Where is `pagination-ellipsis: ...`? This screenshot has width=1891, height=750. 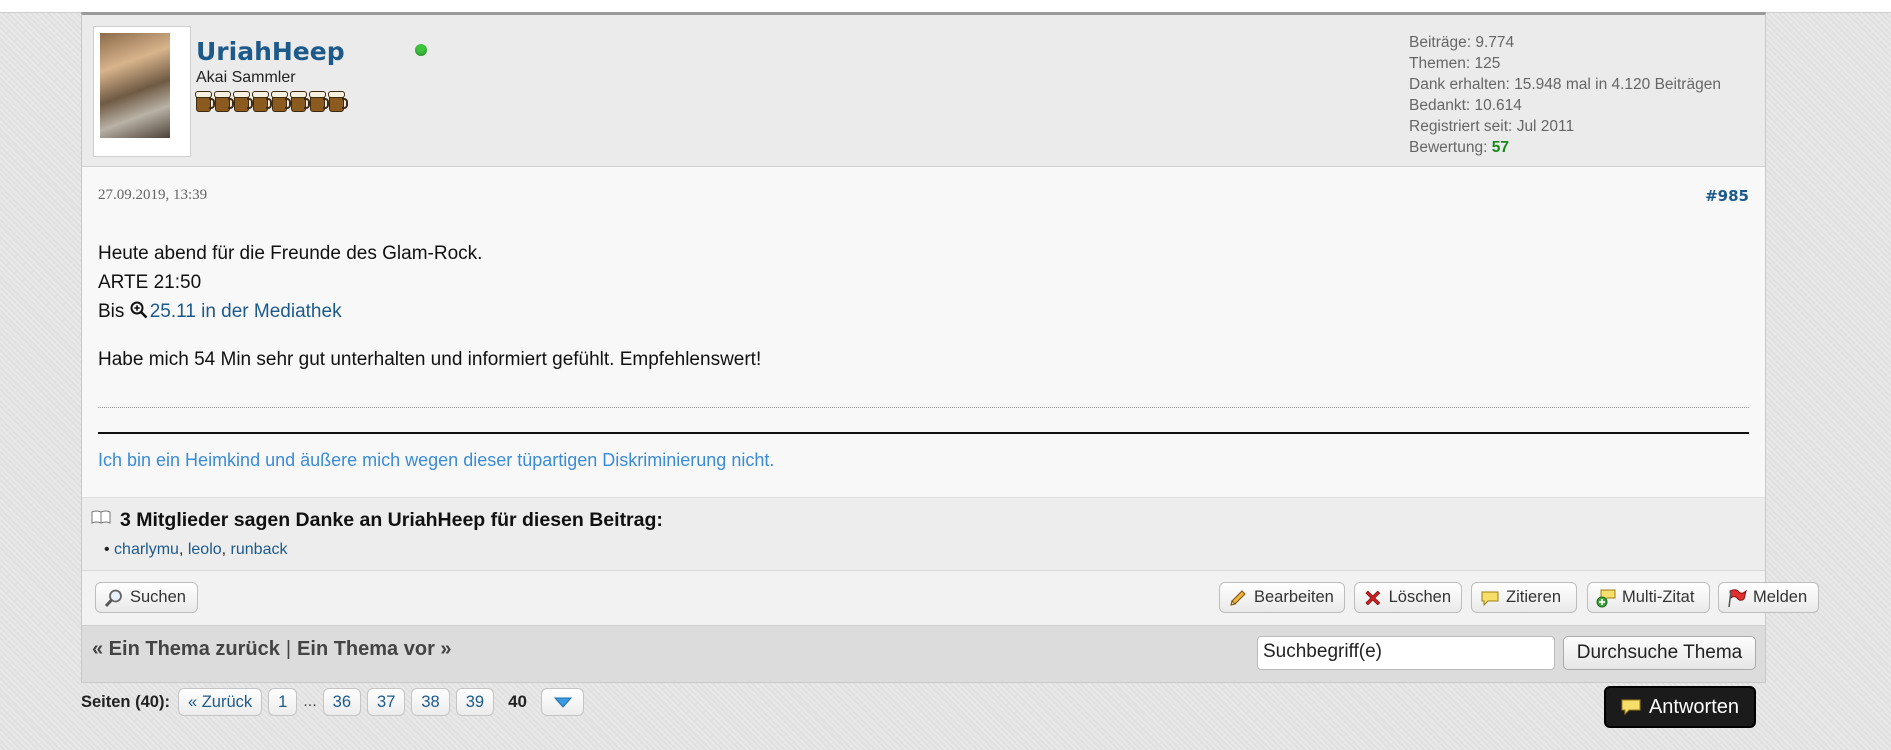 pagination-ellipsis: ... is located at coordinates (310, 701).